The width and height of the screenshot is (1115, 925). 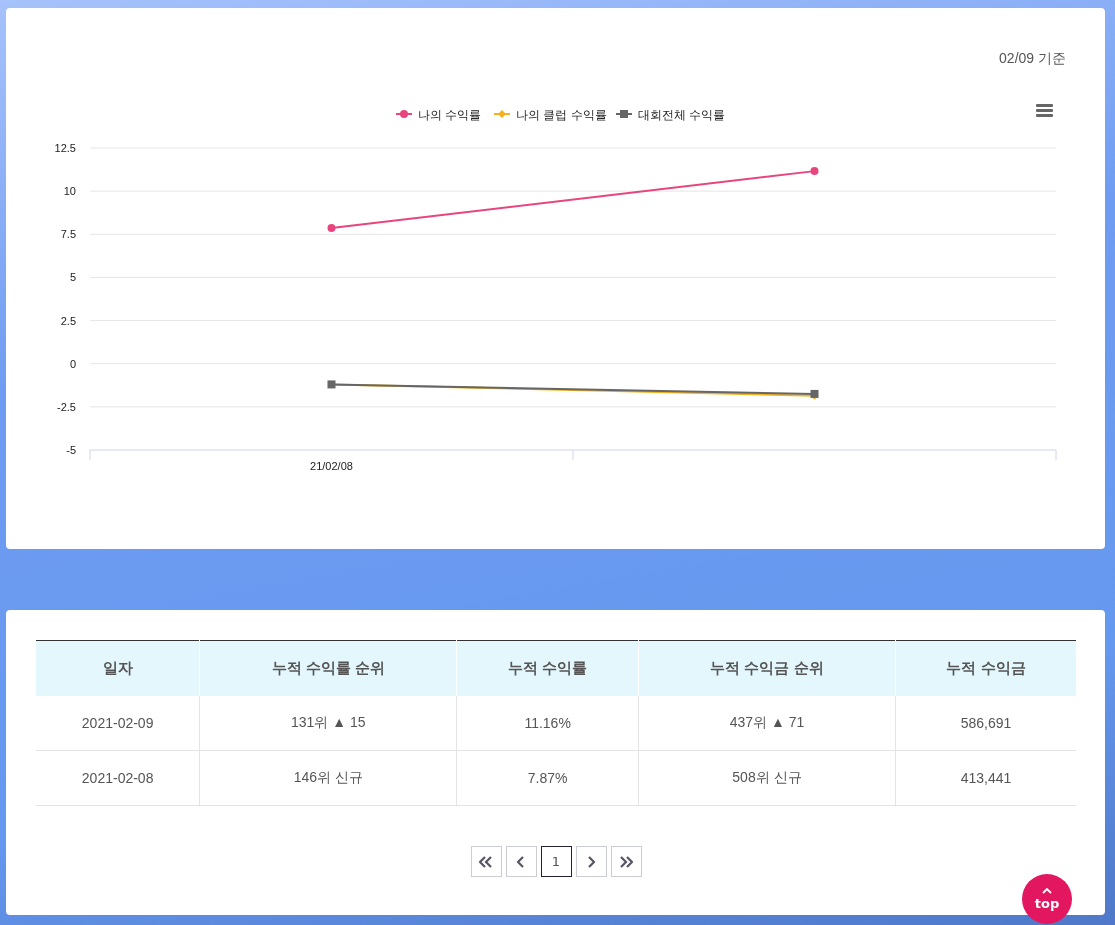 I want to click on table-cell: 508위 신규, so click(x=767, y=778).